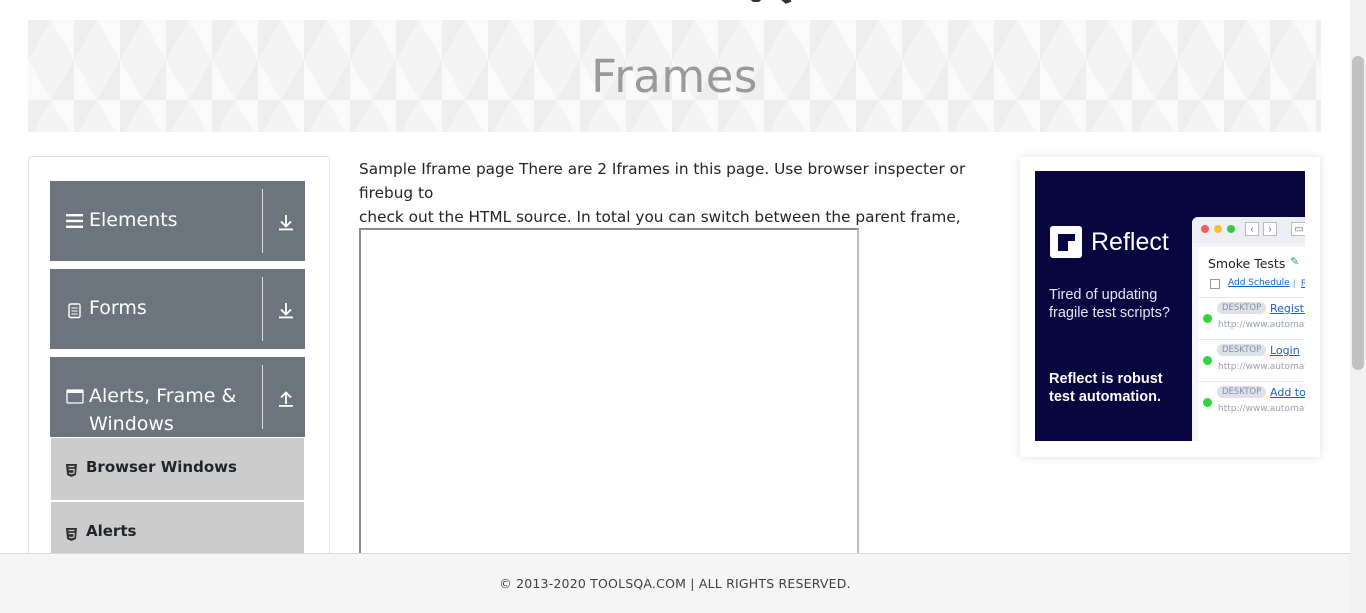 The height and width of the screenshot is (613, 1366). I want to click on page-scrollbar, so click(1358, 306).